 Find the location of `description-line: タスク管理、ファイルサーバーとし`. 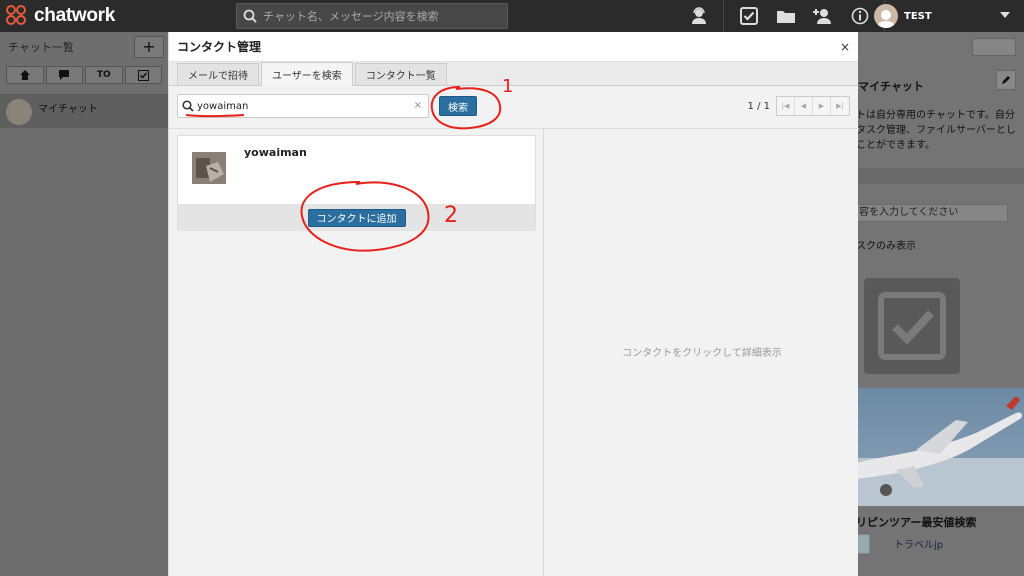

description-line: タスク管理、ファイルサーバーとし is located at coordinates (936, 130).